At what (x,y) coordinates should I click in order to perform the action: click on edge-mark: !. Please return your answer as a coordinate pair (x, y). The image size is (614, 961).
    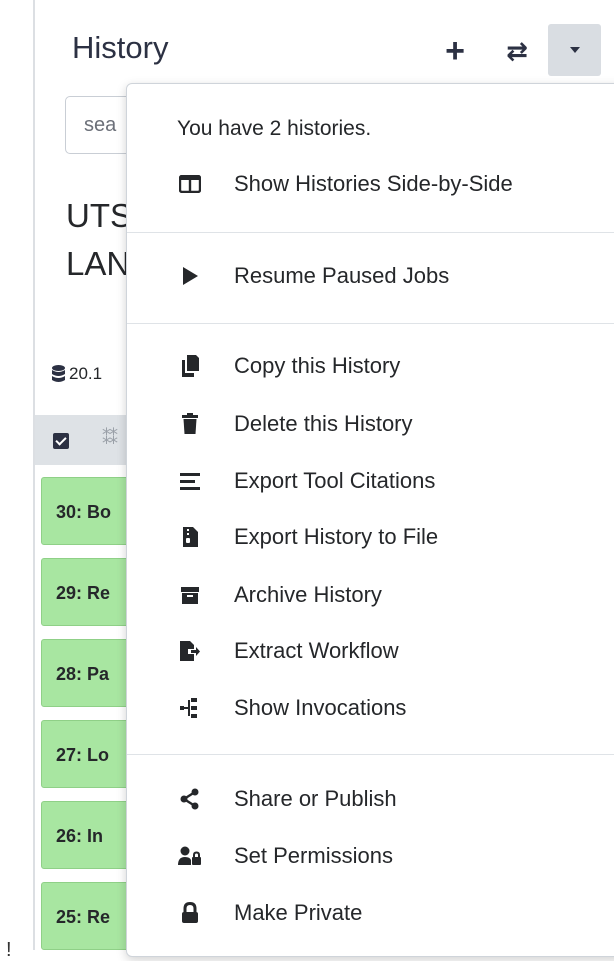
    Looking at the image, I should click on (9, 950).